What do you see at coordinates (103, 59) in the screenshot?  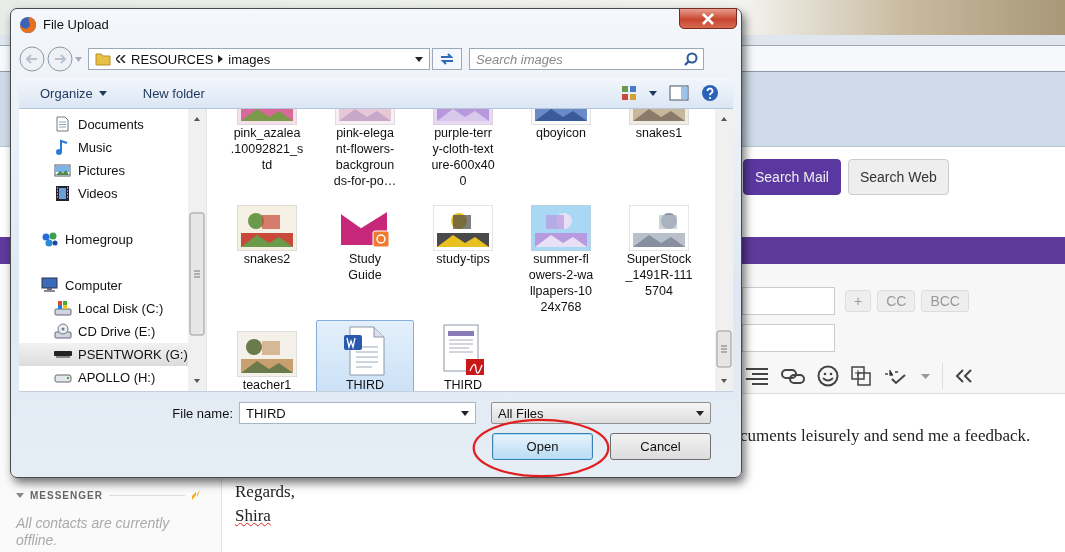 I see `folder-icon` at bounding box center [103, 59].